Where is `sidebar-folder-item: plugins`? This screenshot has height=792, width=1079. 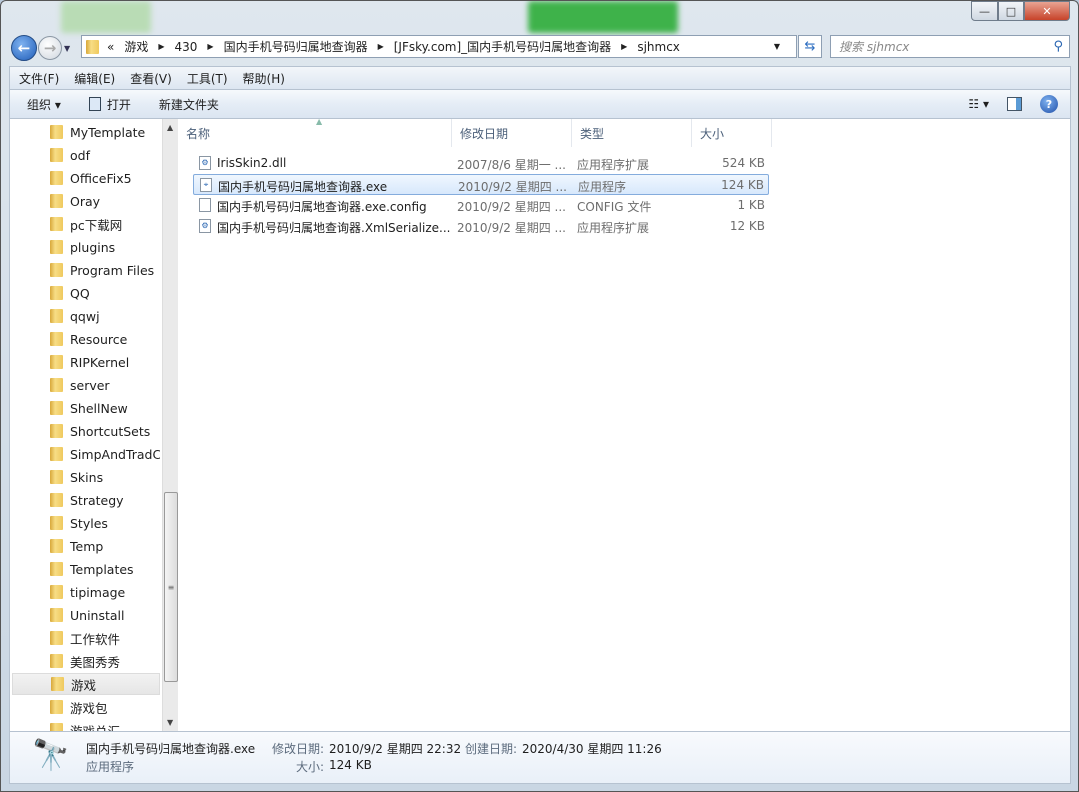
sidebar-folder-item: plugins is located at coordinates (86, 247).